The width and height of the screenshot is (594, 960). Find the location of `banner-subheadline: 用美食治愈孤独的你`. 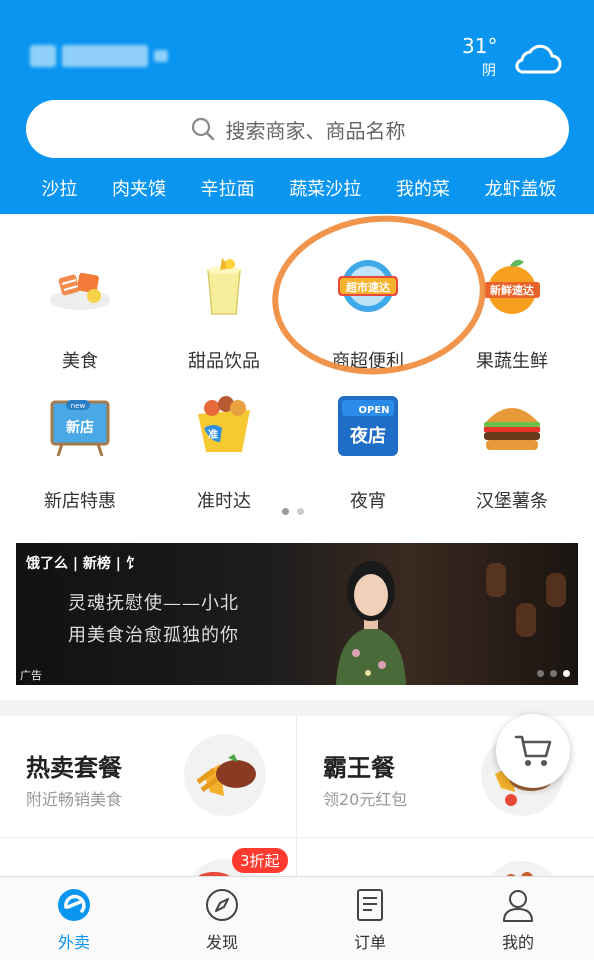

banner-subheadline: 用美食治愈孤独的你 is located at coordinates (153, 635).